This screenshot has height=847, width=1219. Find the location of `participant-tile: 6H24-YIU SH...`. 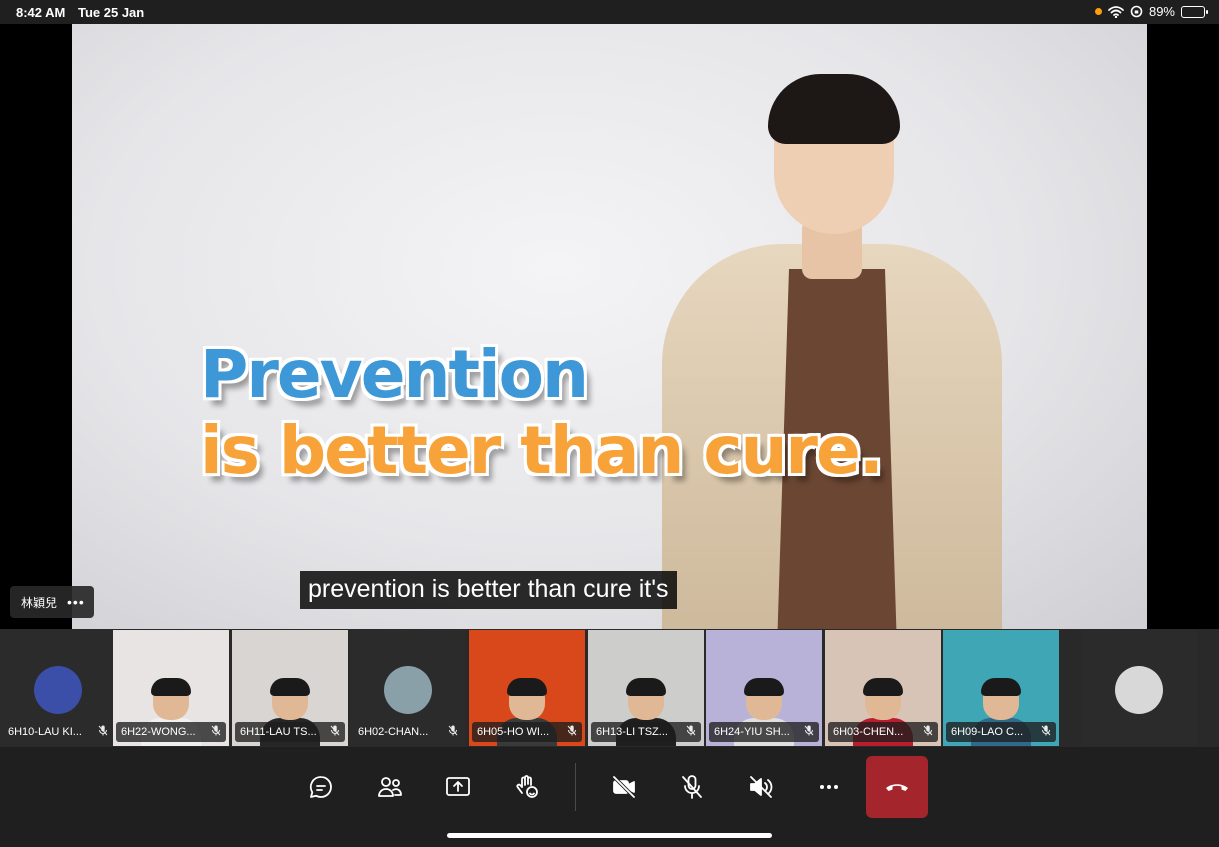

participant-tile: 6H24-YIU SH... is located at coordinates (764, 688).